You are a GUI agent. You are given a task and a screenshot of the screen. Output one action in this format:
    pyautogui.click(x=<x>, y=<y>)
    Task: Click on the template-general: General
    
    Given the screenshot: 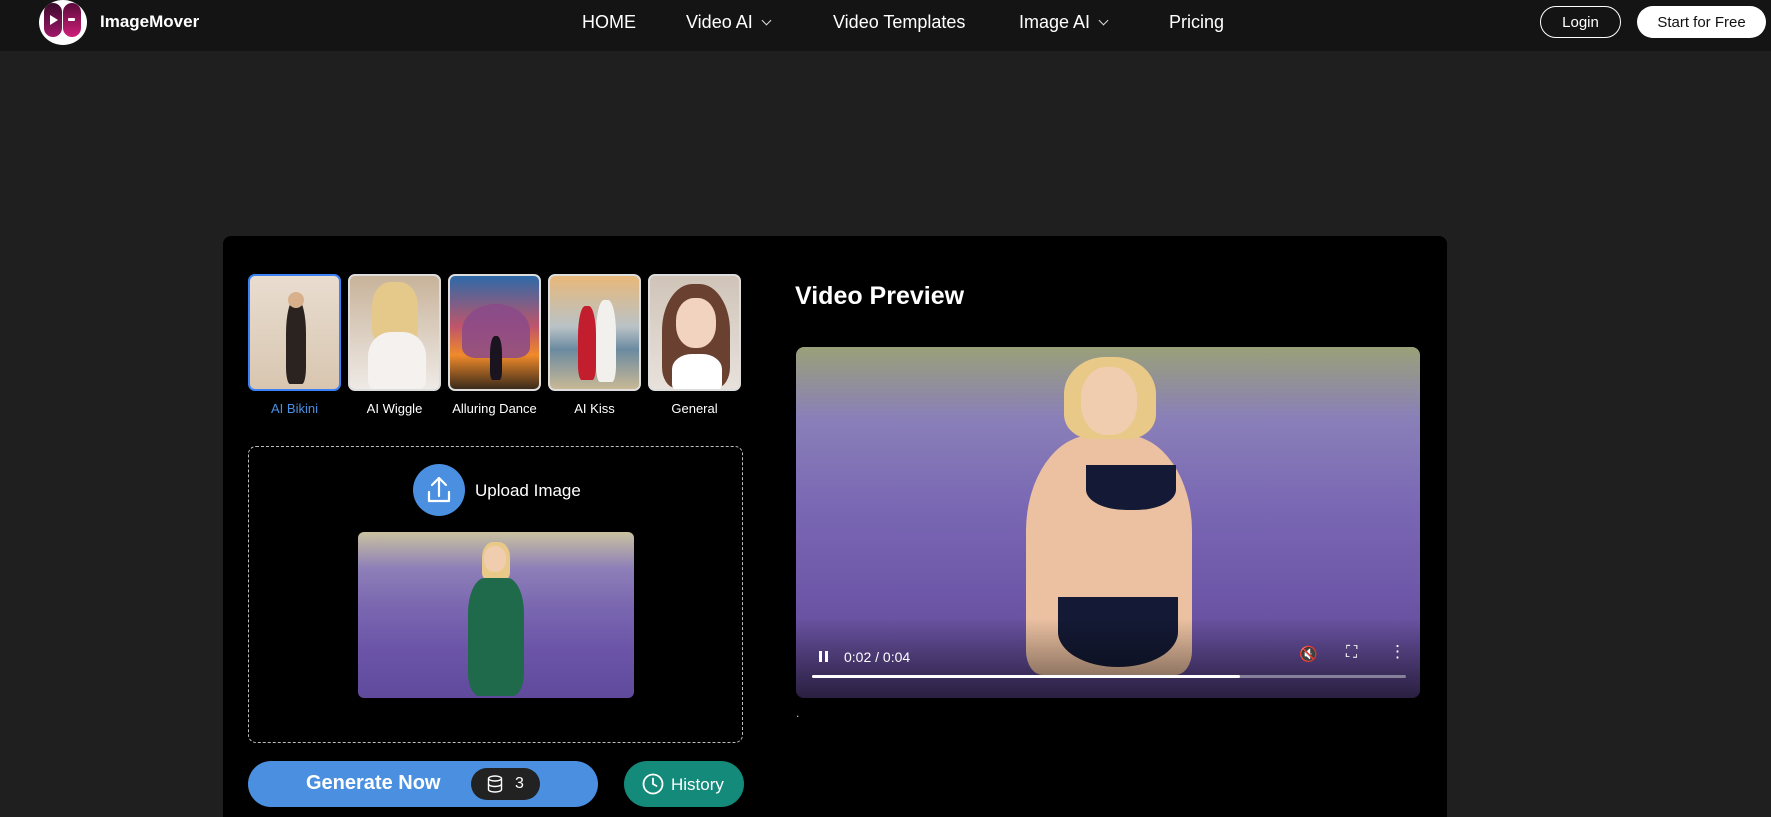 What is the action you would take?
    pyautogui.click(x=694, y=345)
    